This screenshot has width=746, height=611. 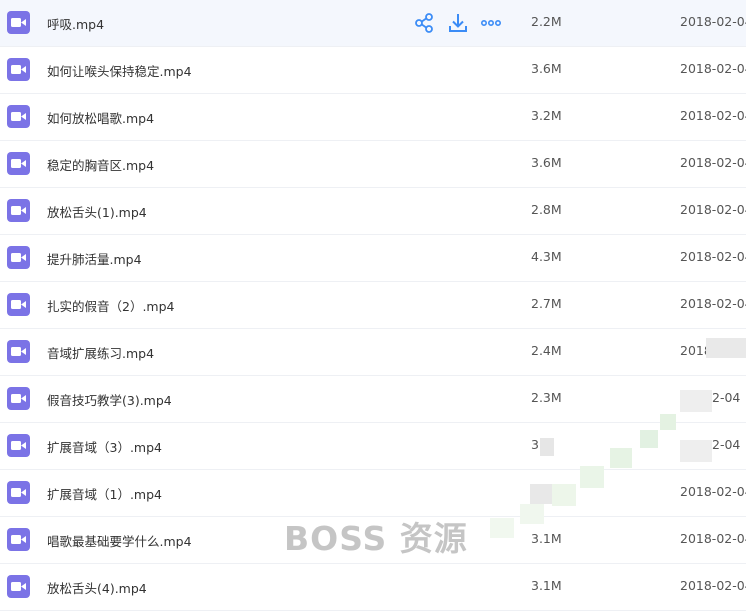 What do you see at coordinates (119, 540) in the screenshot?
I see `file-name: 唱歌最基础要学什么.mp4` at bounding box center [119, 540].